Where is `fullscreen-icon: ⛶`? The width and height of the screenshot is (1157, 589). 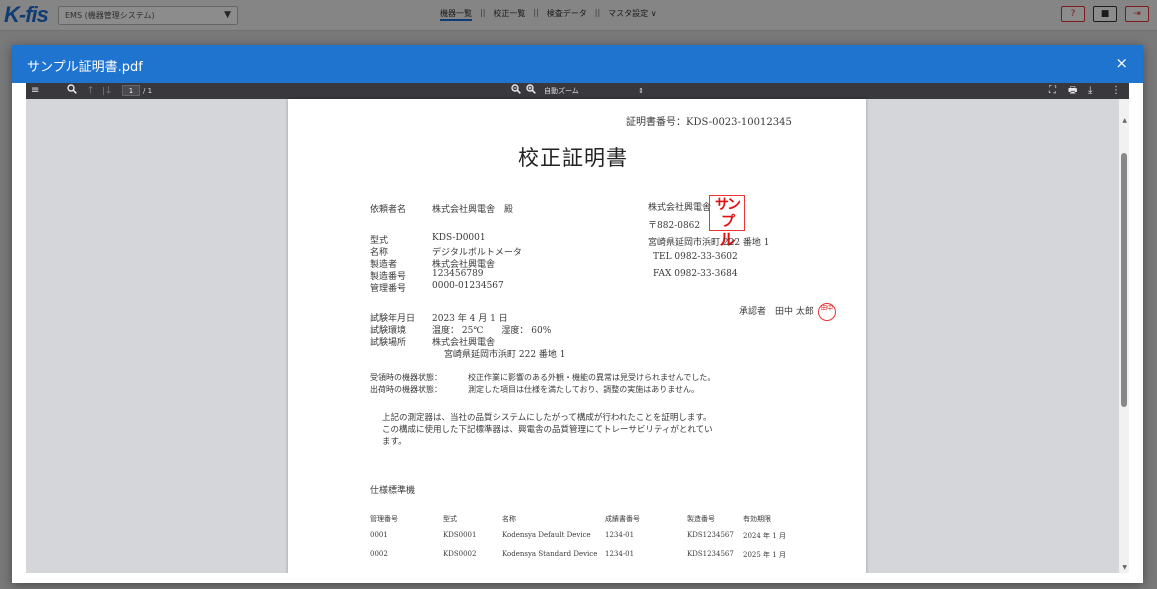 fullscreen-icon: ⛶ is located at coordinates (1052, 91).